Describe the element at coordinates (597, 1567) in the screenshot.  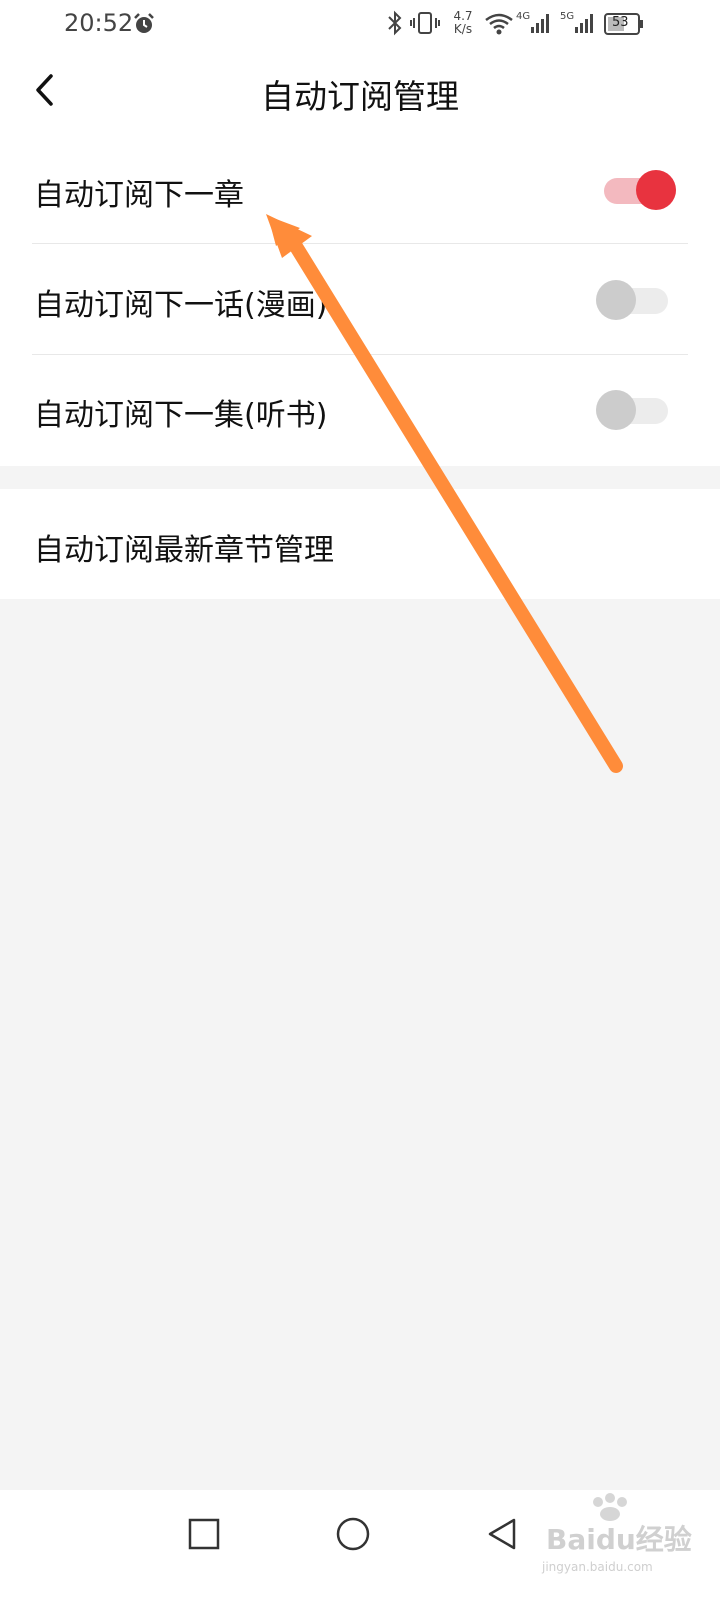
I see `watermark-url: jingyan.baidu.com` at that location.